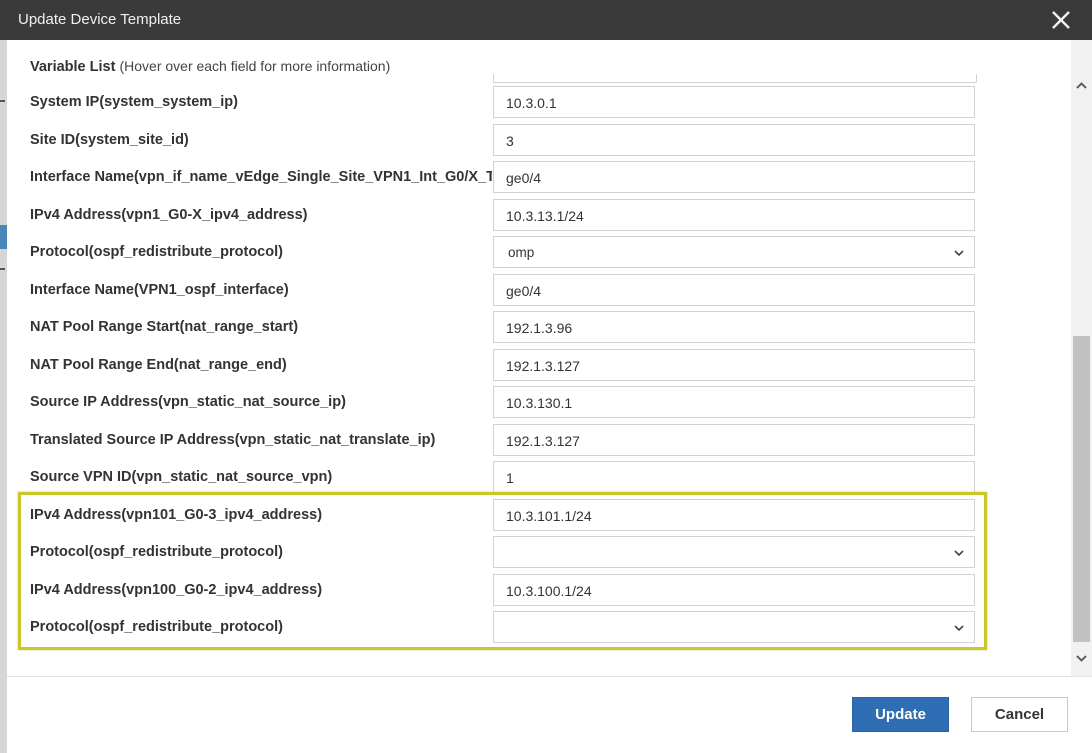  I want to click on field-label: Site ID(system_site_id), so click(109, 139).